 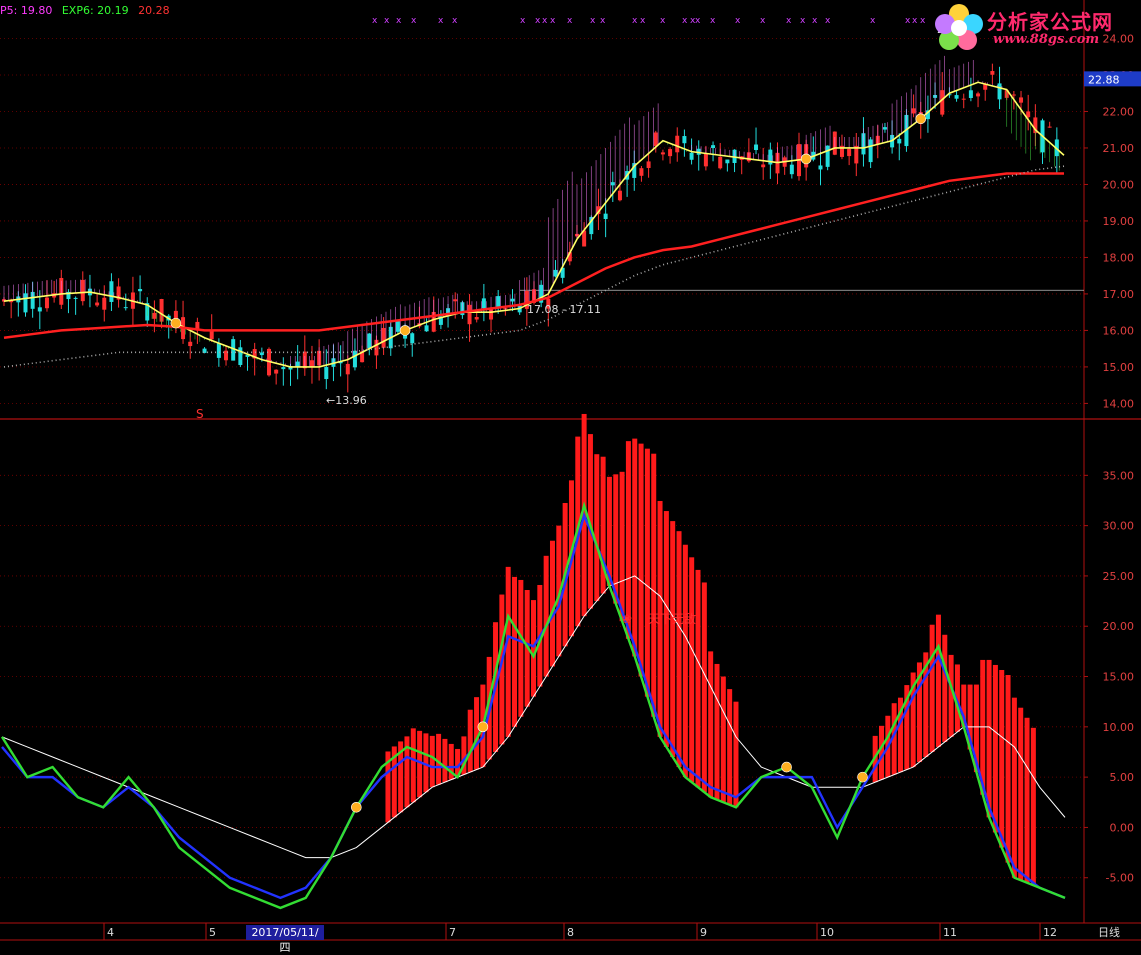 I want to click on time-tick-label: 11, so click(x=950, y=932).